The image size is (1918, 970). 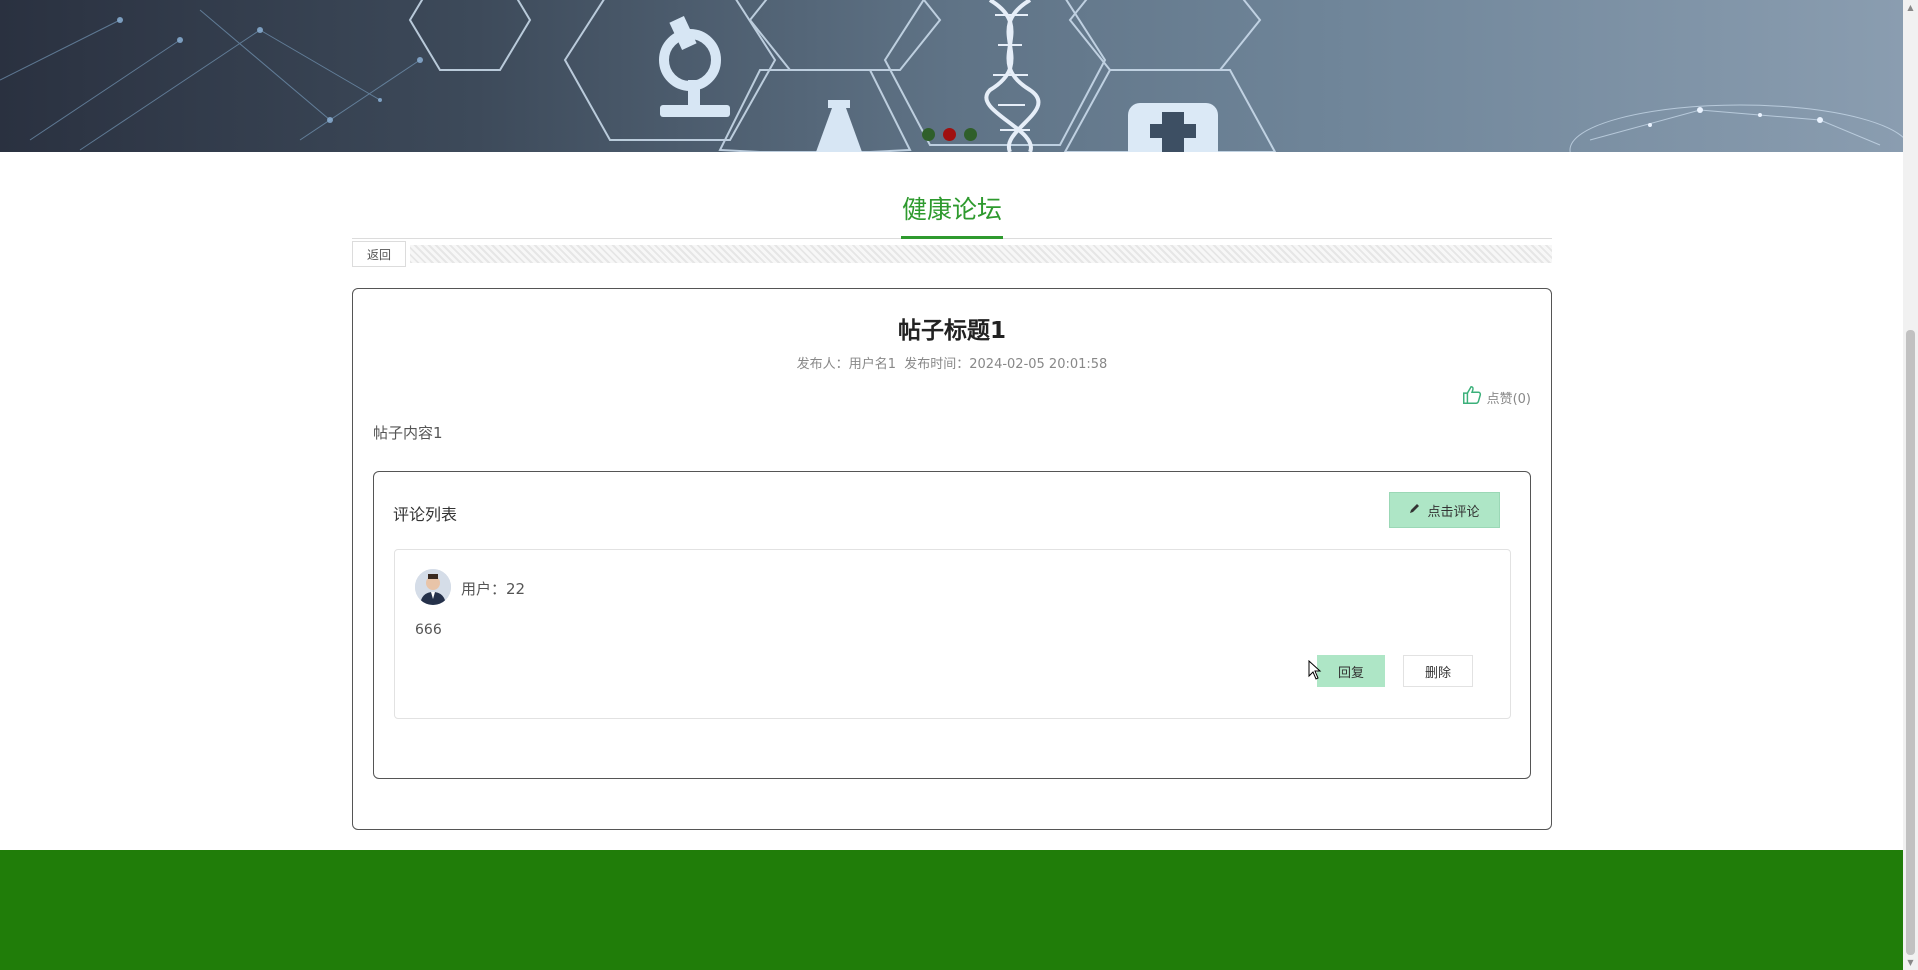 I want to click on post-meta: 发布人：用户名1 发布时间：2024-02-05 20:01:58, so click(x=952, y=362).